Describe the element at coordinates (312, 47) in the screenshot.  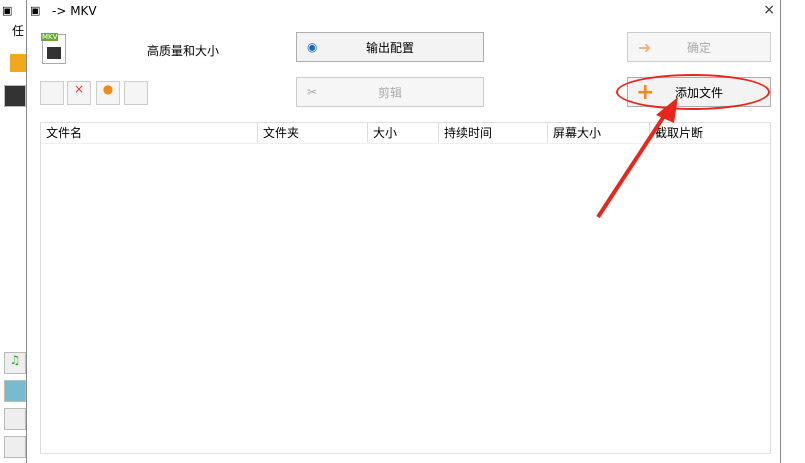
I see `settings-icon: ◉` at that location.